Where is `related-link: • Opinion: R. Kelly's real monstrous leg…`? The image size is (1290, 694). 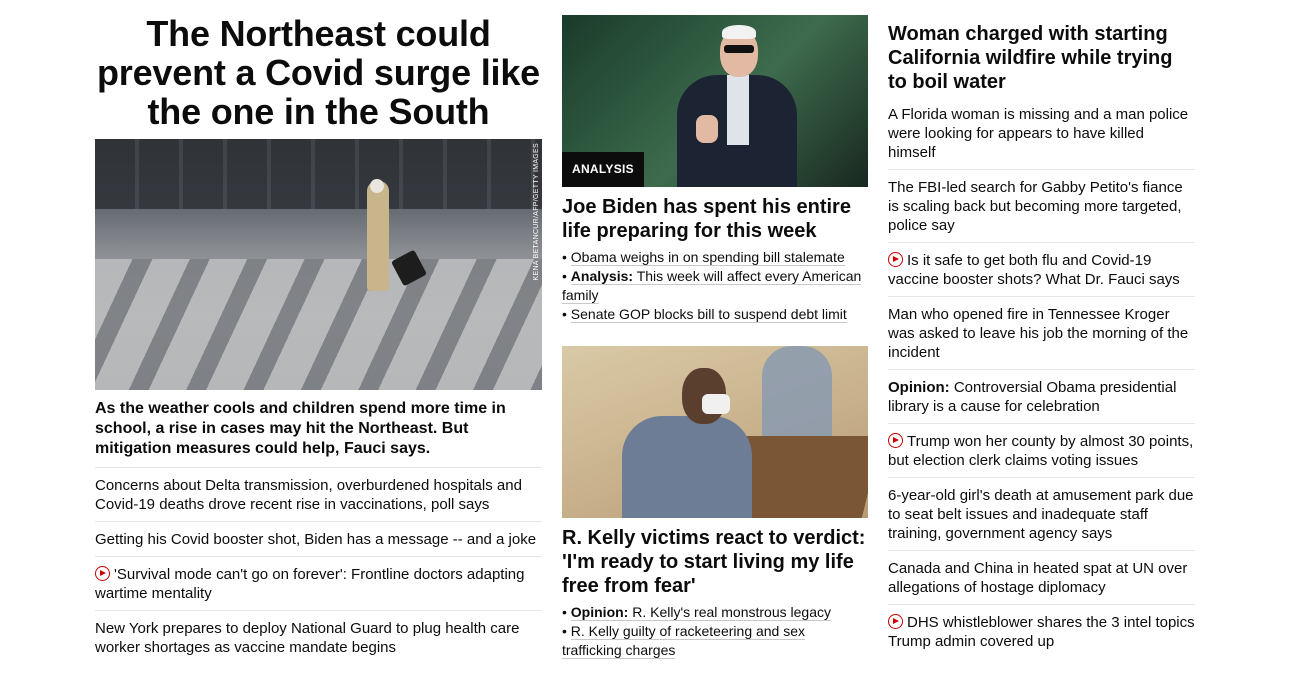 related-link: • Opinion: R. Kelly's real monstrous leg… is located at coordinates (715, 612).